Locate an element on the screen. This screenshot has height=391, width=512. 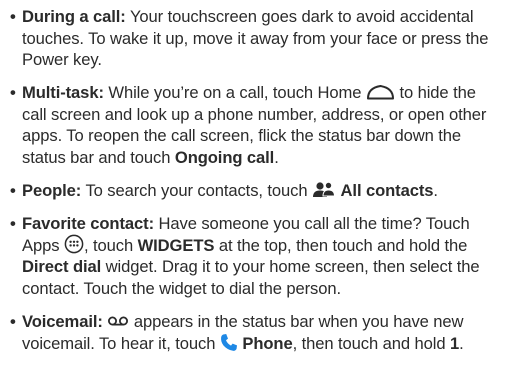
tip-title: Favorite contact: is located at coordinates (88, 224).